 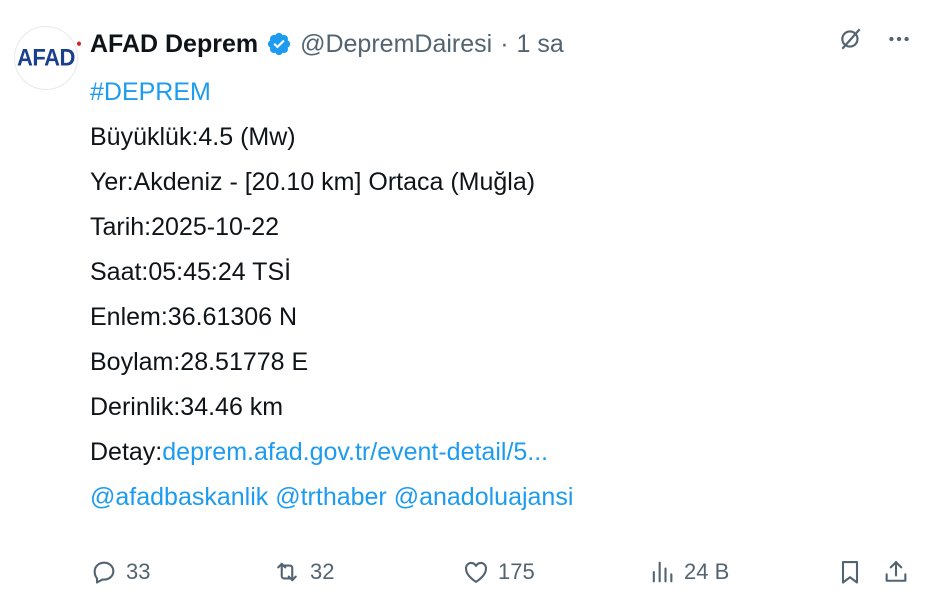 What do you see at coordinates (287, 572) in the screenshot?
I see `repost-icon` at bounding box center [287, 572].